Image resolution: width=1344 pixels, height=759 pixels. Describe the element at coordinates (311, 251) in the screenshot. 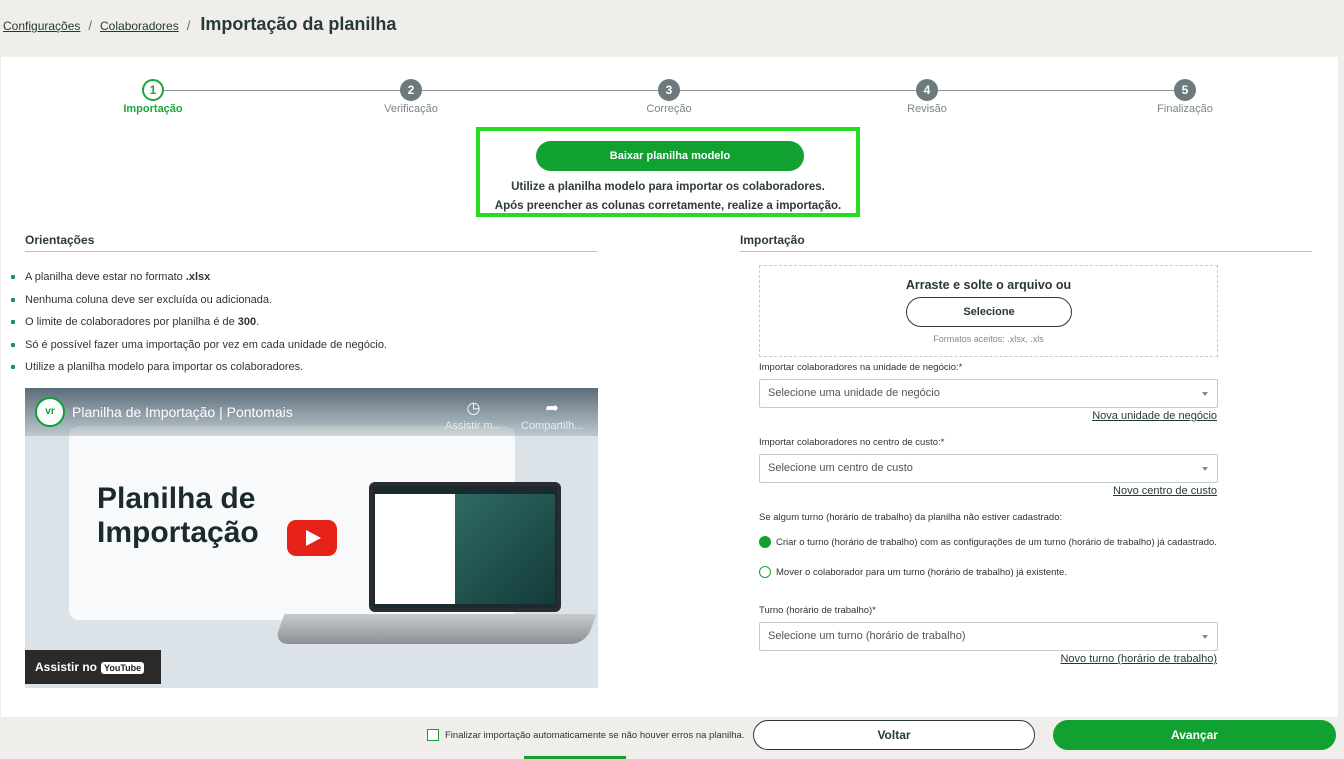

I see `orientations-divider` at that location.